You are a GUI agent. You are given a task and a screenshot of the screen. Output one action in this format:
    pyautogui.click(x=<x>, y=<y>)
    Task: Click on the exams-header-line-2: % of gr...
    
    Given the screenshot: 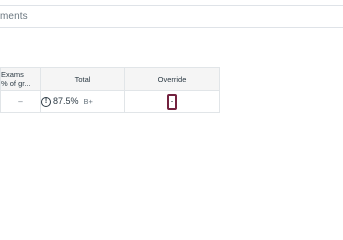 What is the action you would take?
    pyautogui.click(x=16, y=83)
    